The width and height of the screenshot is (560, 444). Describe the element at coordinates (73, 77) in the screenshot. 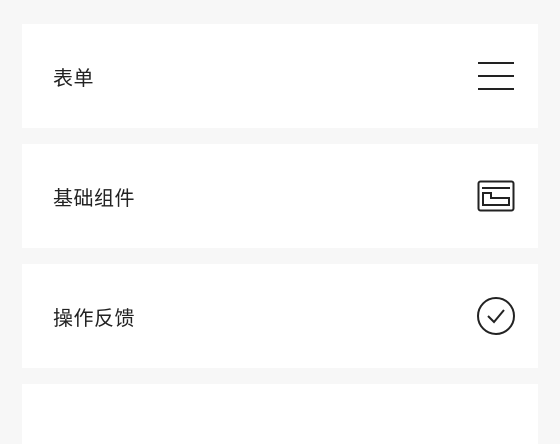

I see `menu-item-label: 表单` at that location.